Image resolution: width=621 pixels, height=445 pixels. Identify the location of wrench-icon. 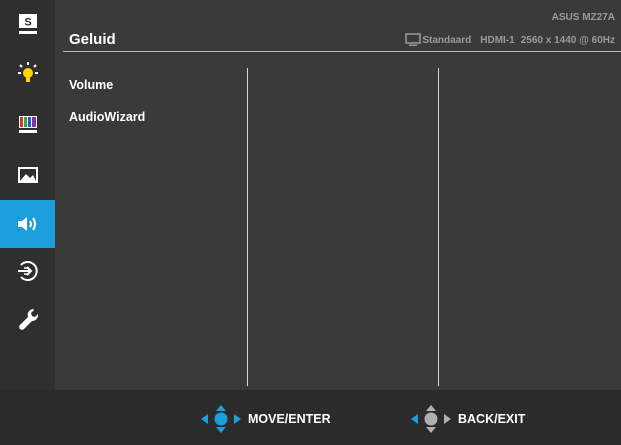
(28, 319).